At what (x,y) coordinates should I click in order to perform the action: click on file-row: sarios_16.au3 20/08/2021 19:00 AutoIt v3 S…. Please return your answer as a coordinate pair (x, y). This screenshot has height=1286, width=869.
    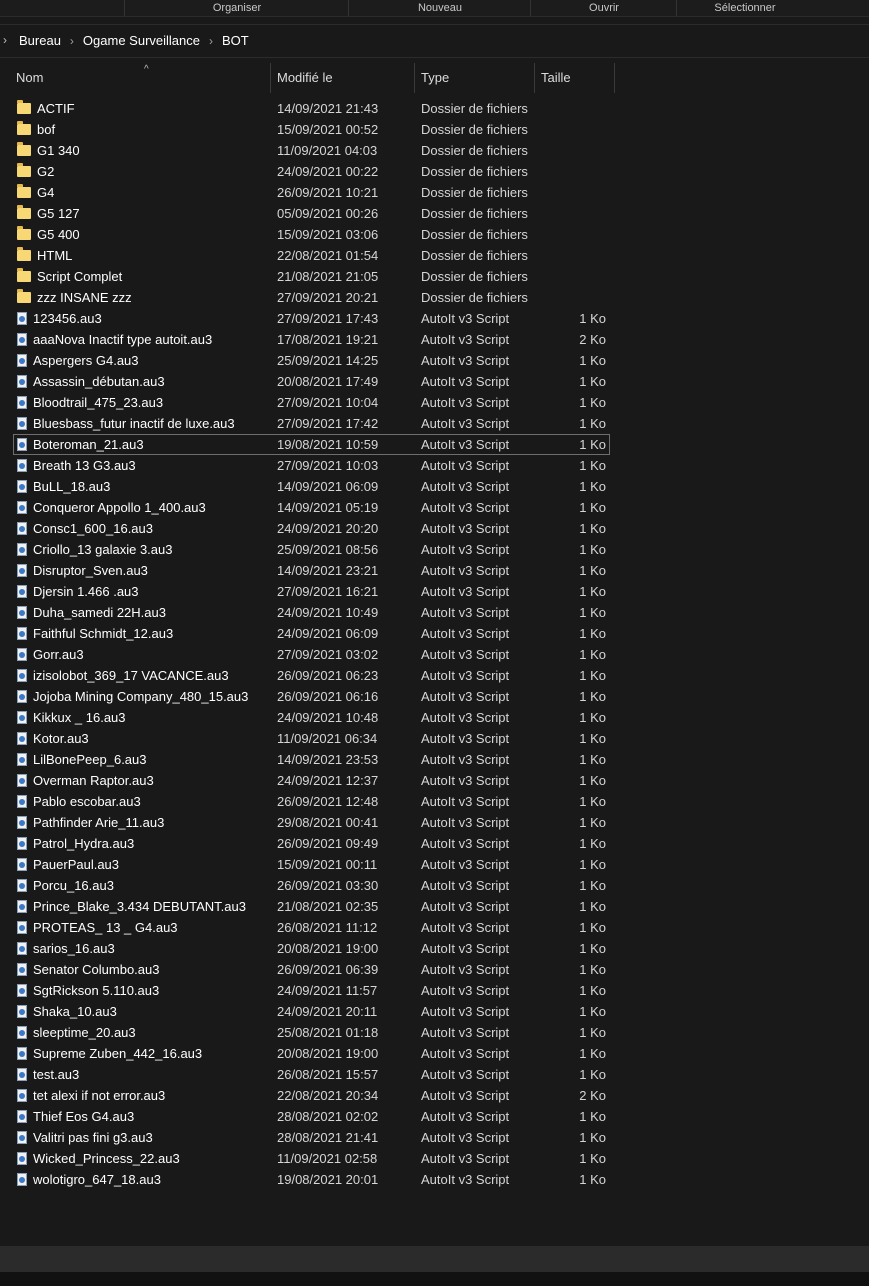
    Looking at the image, I should click on (434, 948).